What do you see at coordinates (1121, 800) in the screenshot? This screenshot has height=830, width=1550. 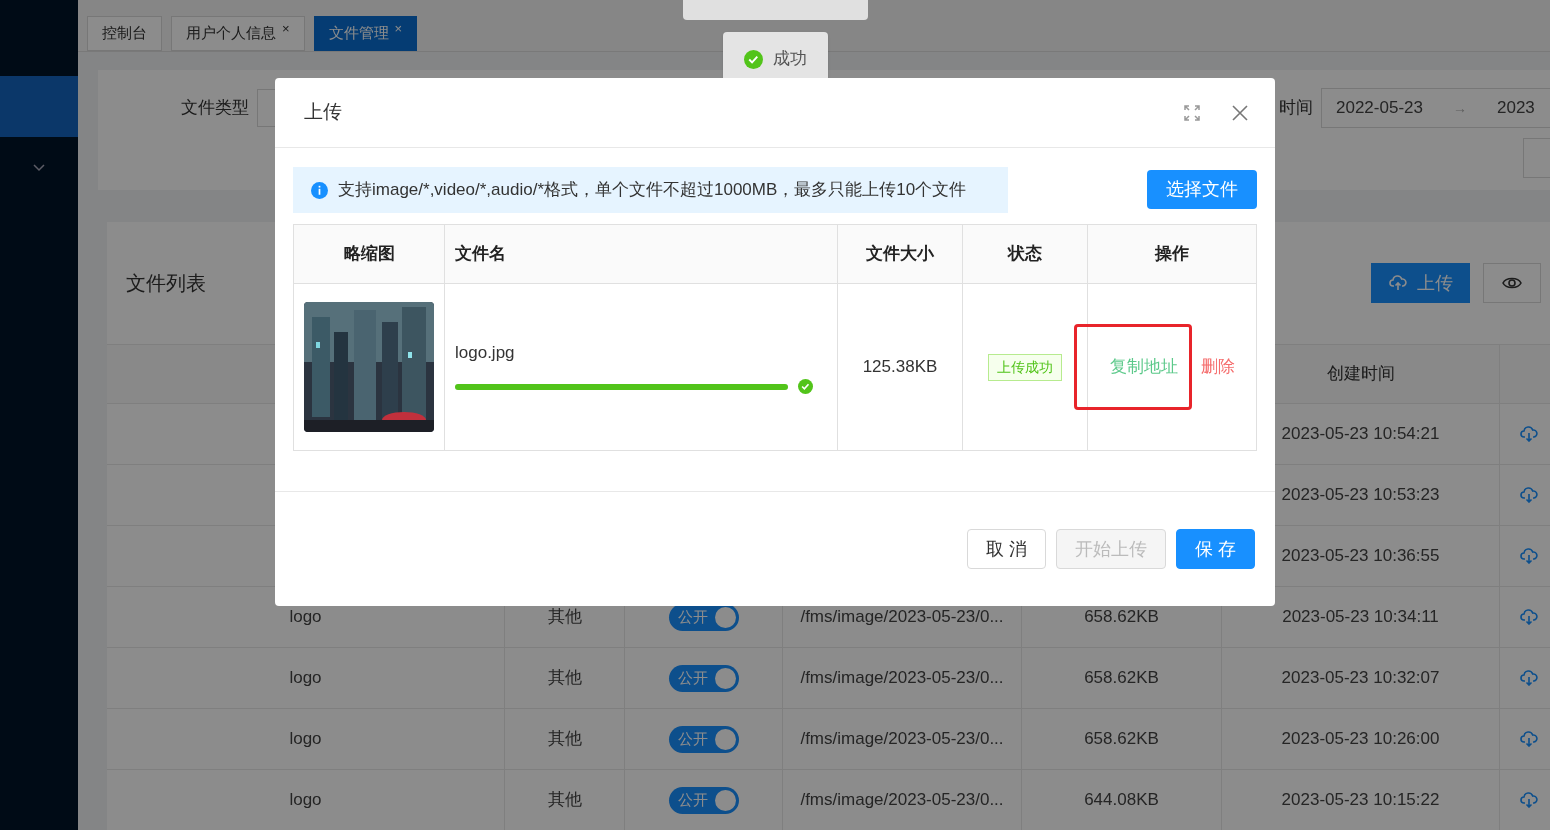 I see `table-cell-text: 644.08KB` at bounding box center [1121, 800].